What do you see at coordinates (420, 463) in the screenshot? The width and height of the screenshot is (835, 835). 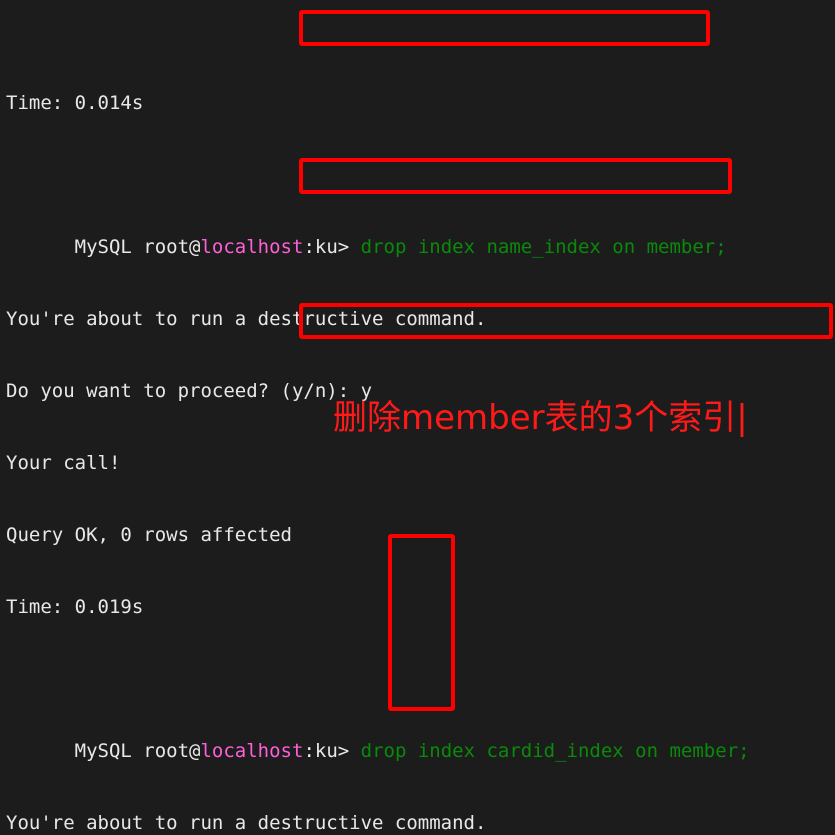 I see `output-line: Your call!` at bounding box center [420, 463].